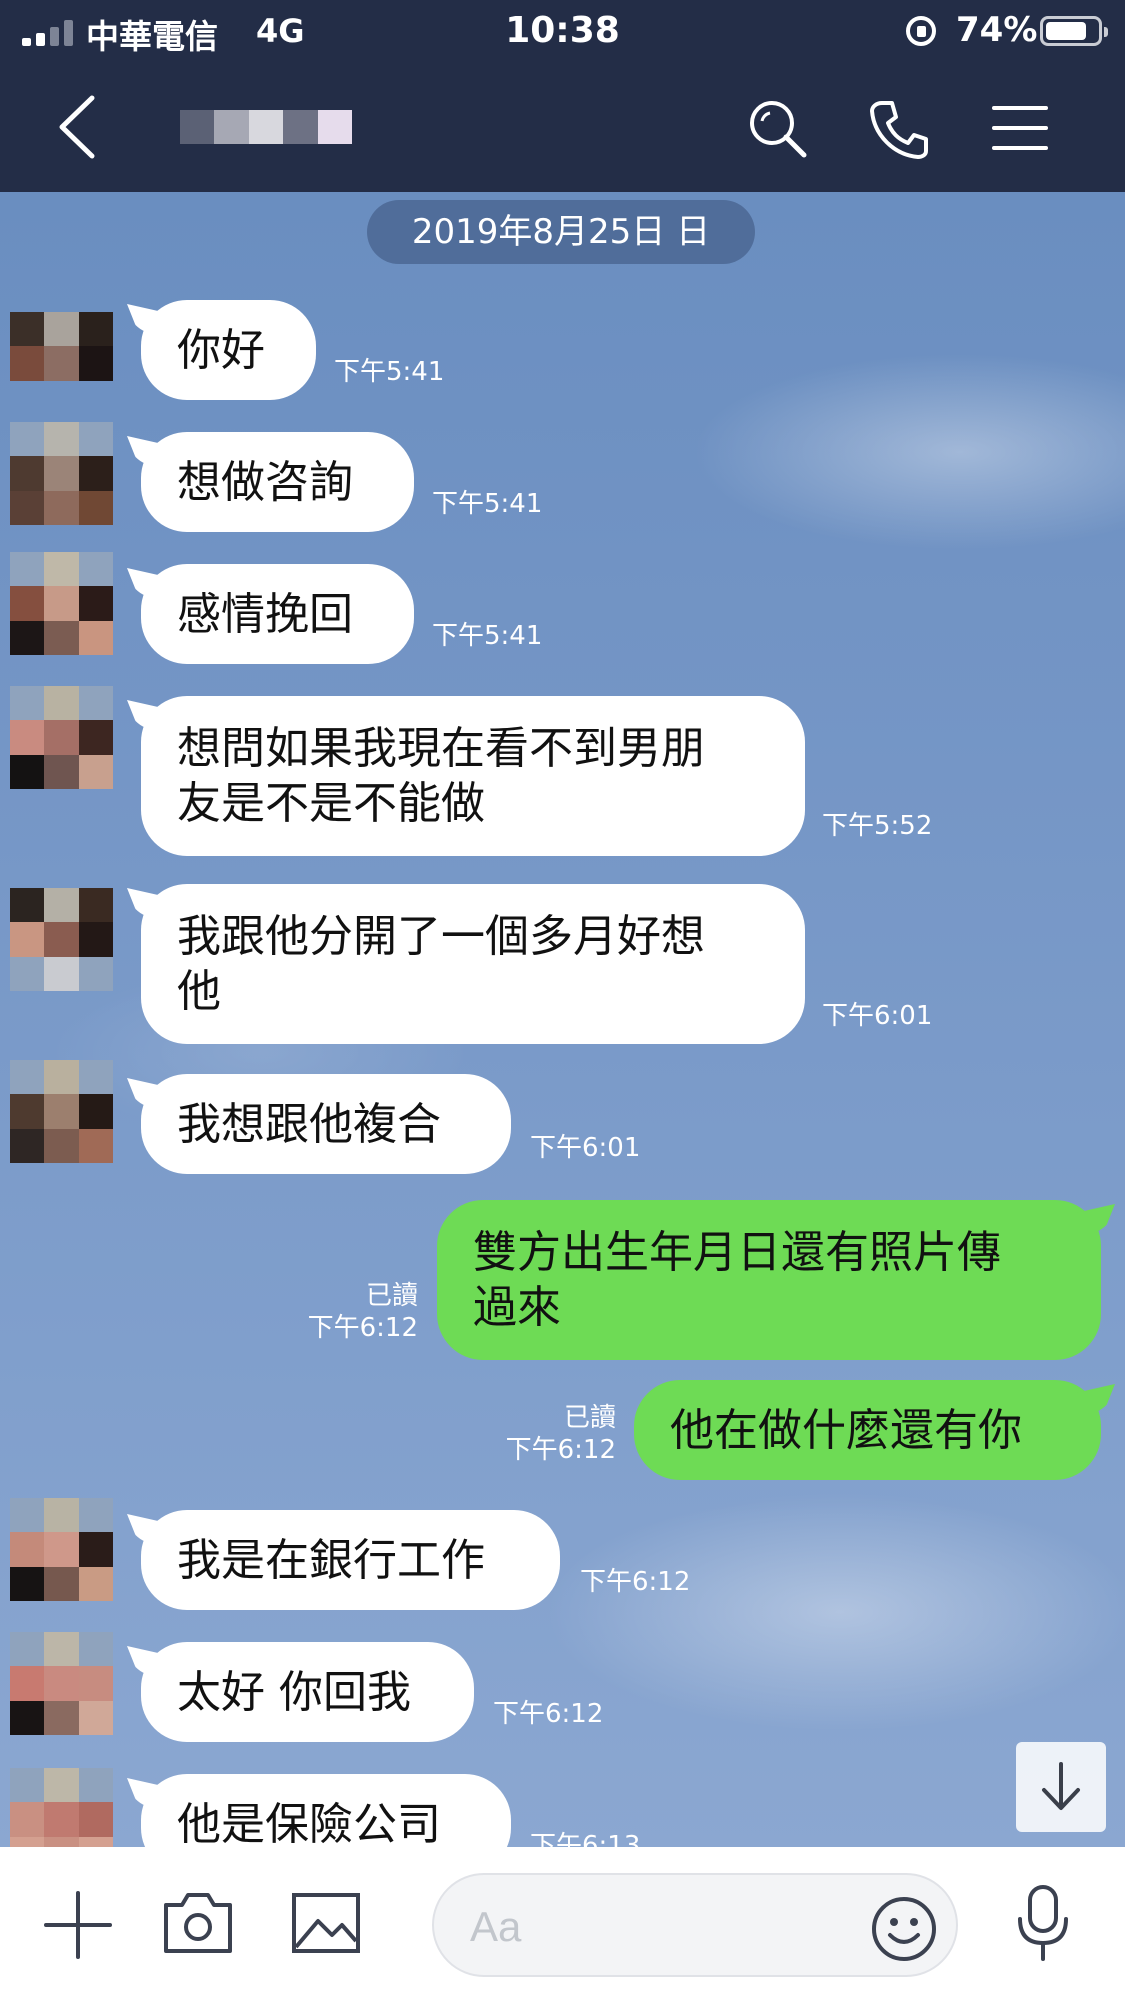  I want to click on message-text-line: 友是不是不能做, so click(331, 803).